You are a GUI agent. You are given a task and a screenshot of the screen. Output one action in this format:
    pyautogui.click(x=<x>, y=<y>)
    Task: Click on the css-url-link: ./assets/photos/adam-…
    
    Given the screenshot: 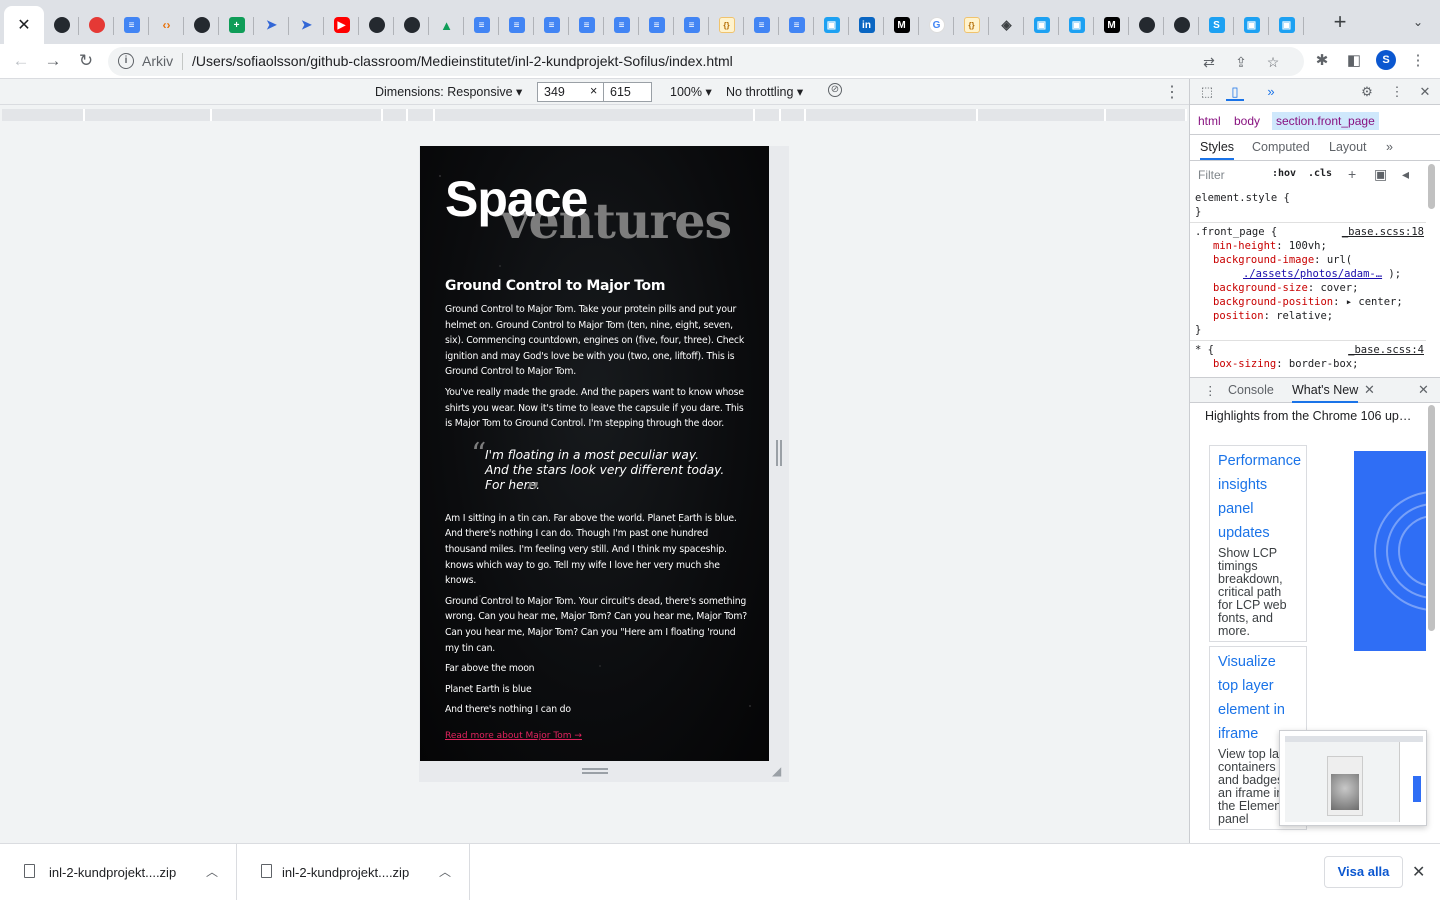 What is the action you would take?
    pyautogui.click(x=1297, y=274)
    